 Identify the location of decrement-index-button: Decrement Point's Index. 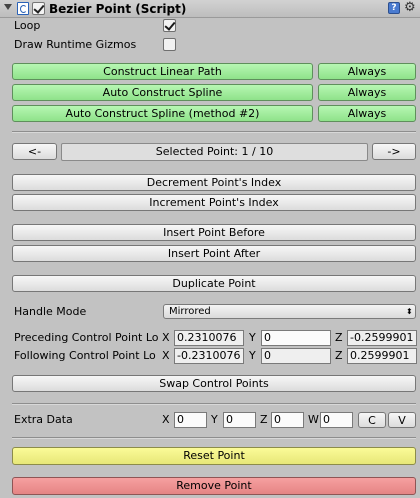
(214, 182).